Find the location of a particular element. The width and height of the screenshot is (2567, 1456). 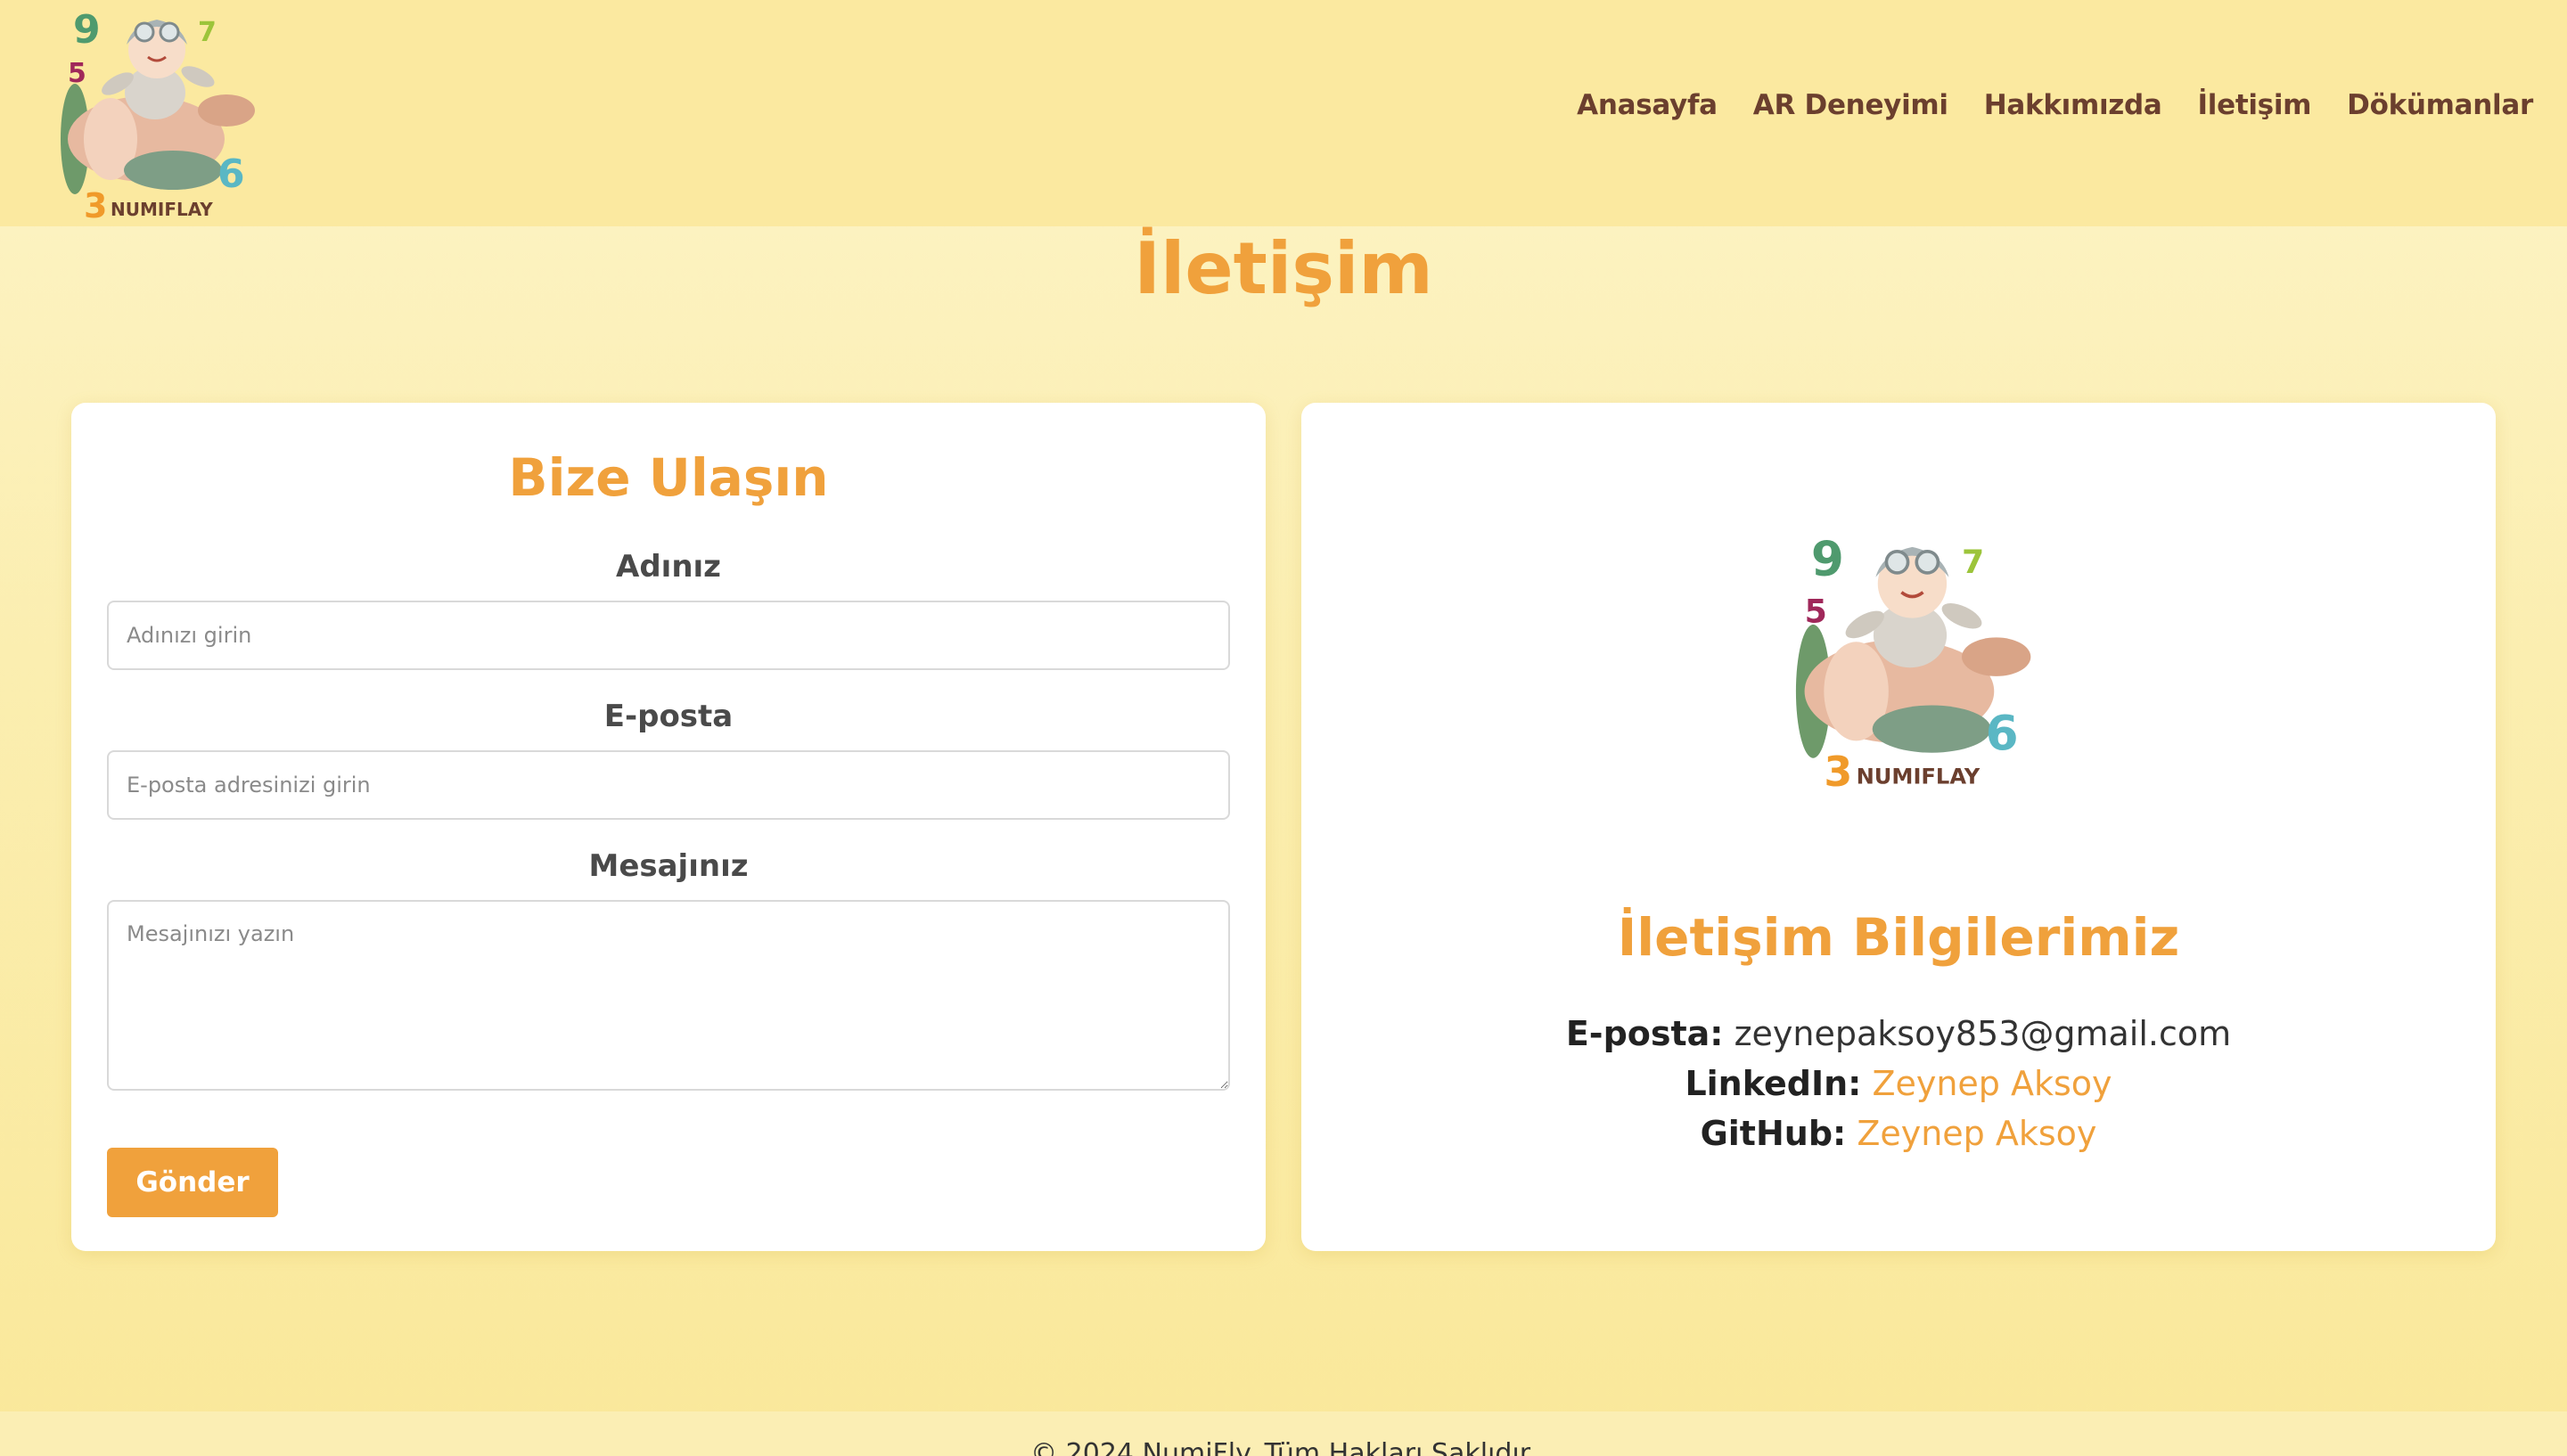

info-linkedin: LinkedIn: Zeynep Aksoy is located at coordinates (1898, 1084).